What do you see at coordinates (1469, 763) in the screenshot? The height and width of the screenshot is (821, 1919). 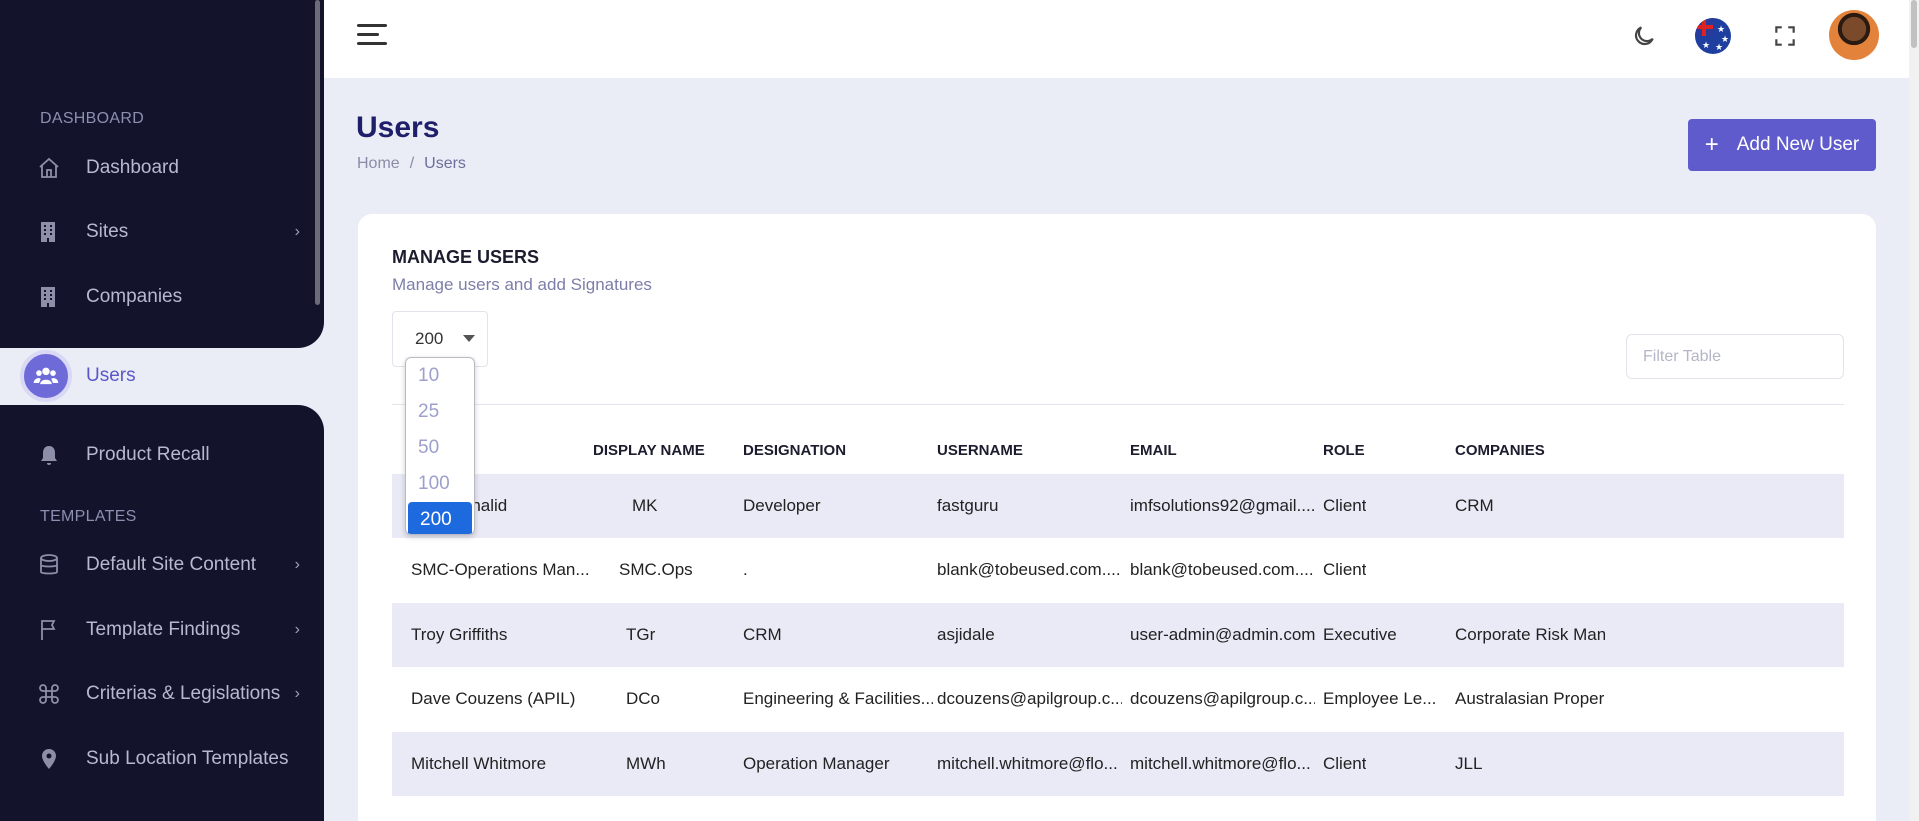 I see `cell-companies: JLL` at bounding box center [1469, 763].